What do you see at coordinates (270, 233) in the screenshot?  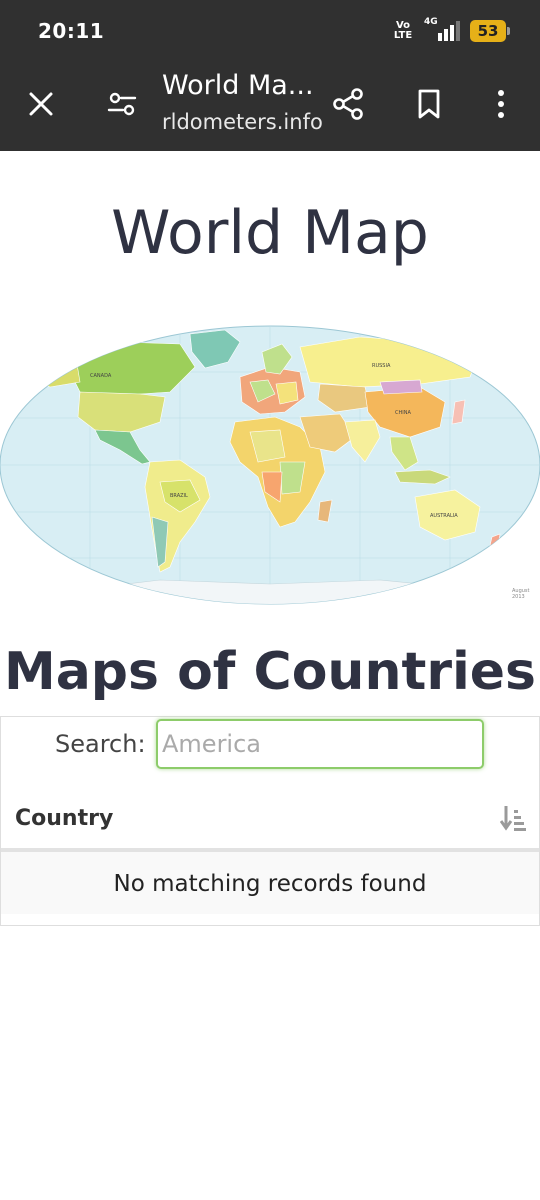 I see `page-title: World Map` at bounding box center [270, 233].